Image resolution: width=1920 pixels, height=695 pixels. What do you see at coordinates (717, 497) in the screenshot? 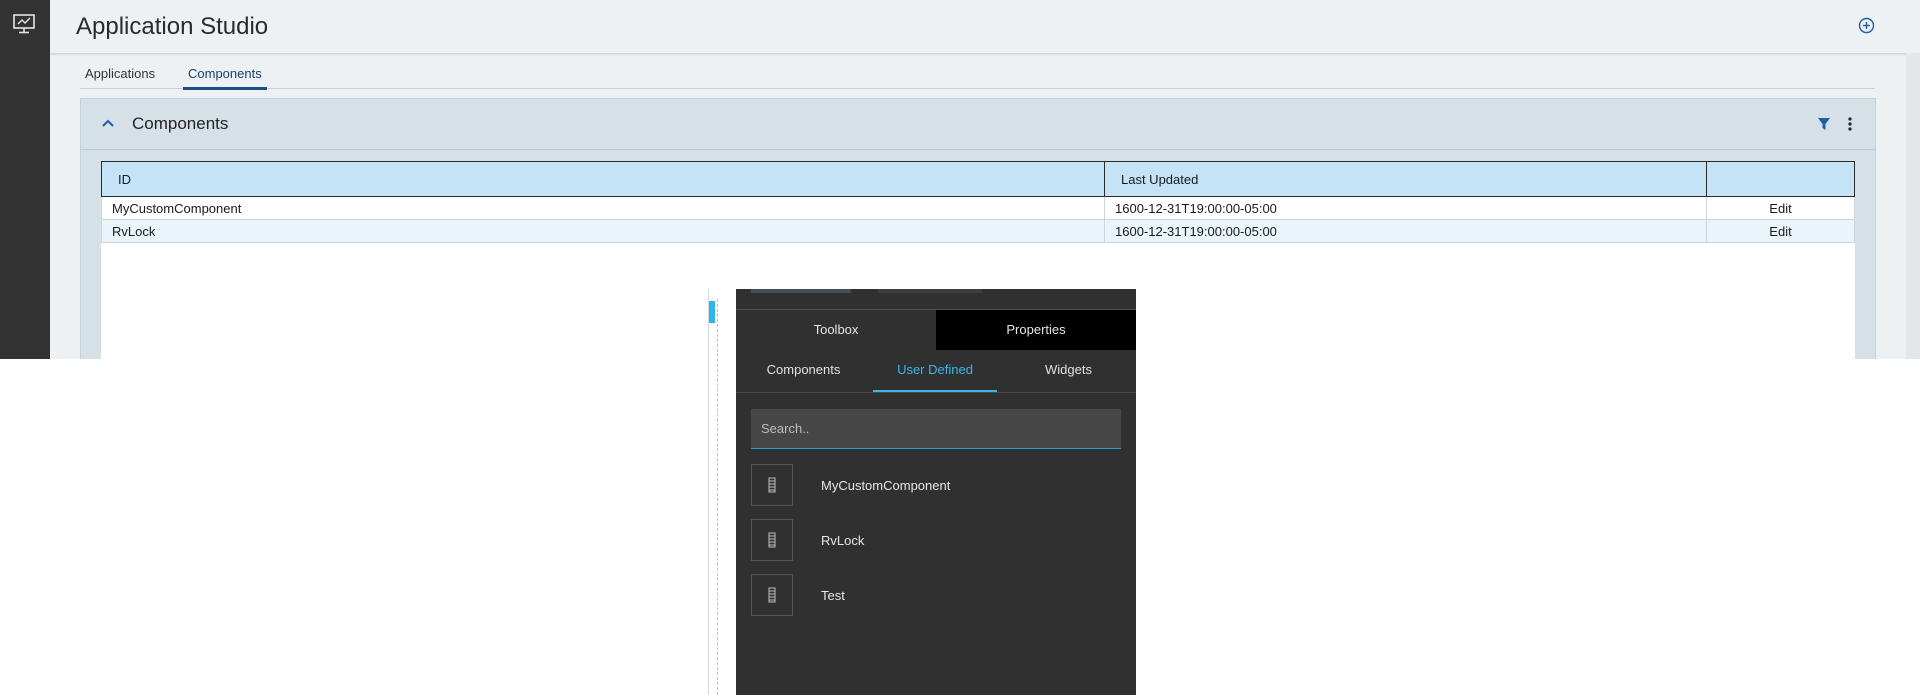
I see `canvas-guide-line` at bounding box center [717, 497].